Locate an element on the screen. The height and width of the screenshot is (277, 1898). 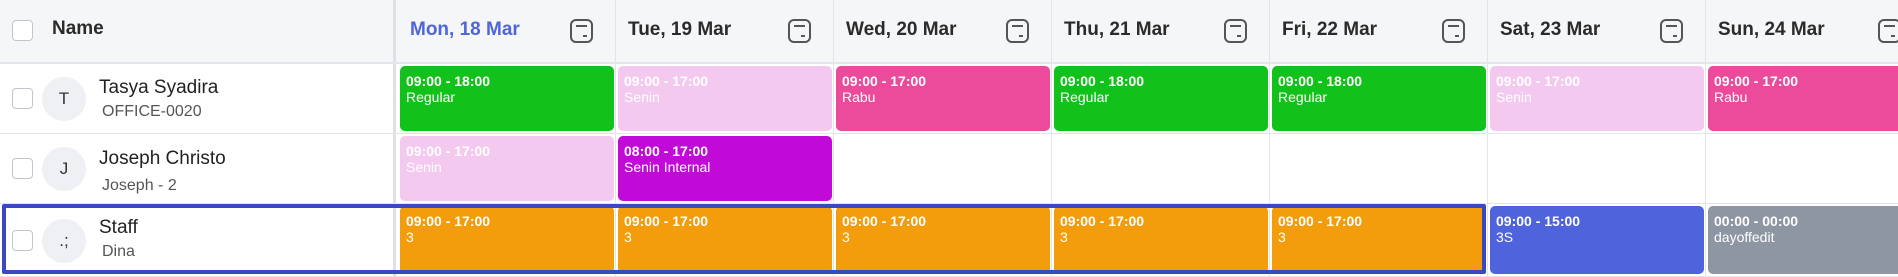
avatar: .; is located at coordinates (64, 240).